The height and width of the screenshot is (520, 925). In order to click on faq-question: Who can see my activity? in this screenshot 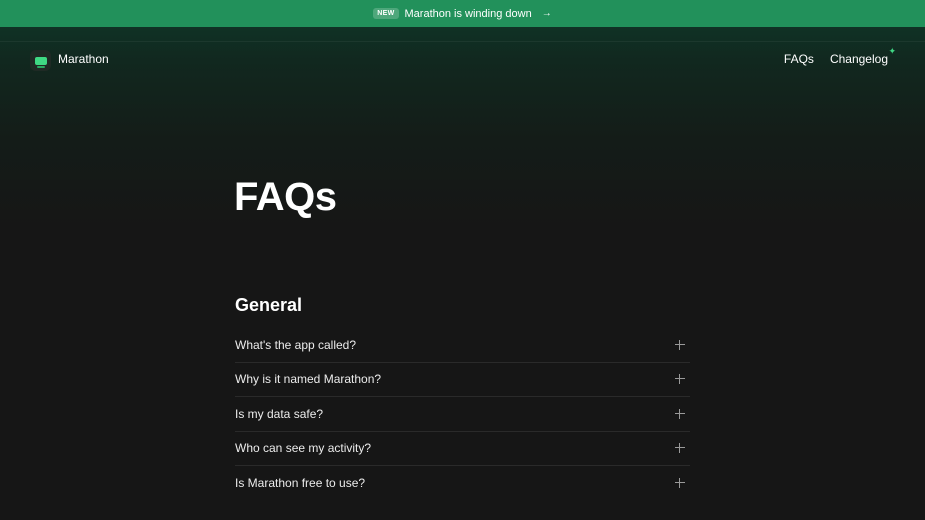, I will do `click(303, 448)`.